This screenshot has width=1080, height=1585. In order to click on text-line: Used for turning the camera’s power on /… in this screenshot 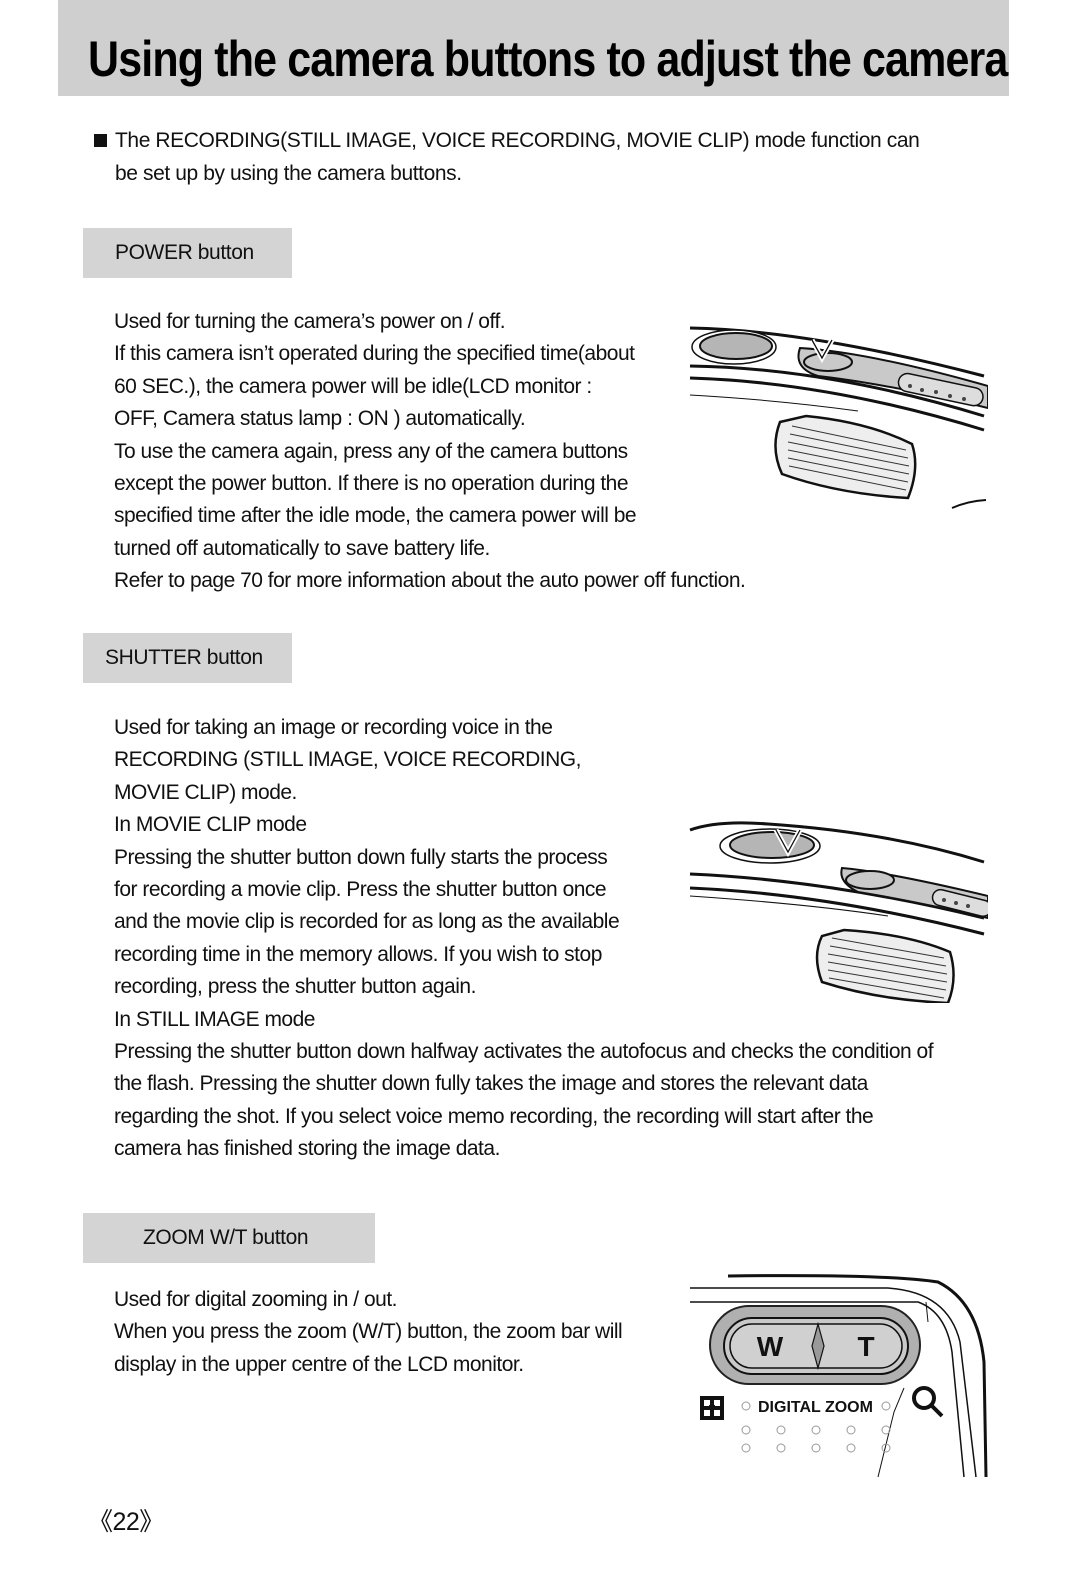, I will do `click(310, 321)`.